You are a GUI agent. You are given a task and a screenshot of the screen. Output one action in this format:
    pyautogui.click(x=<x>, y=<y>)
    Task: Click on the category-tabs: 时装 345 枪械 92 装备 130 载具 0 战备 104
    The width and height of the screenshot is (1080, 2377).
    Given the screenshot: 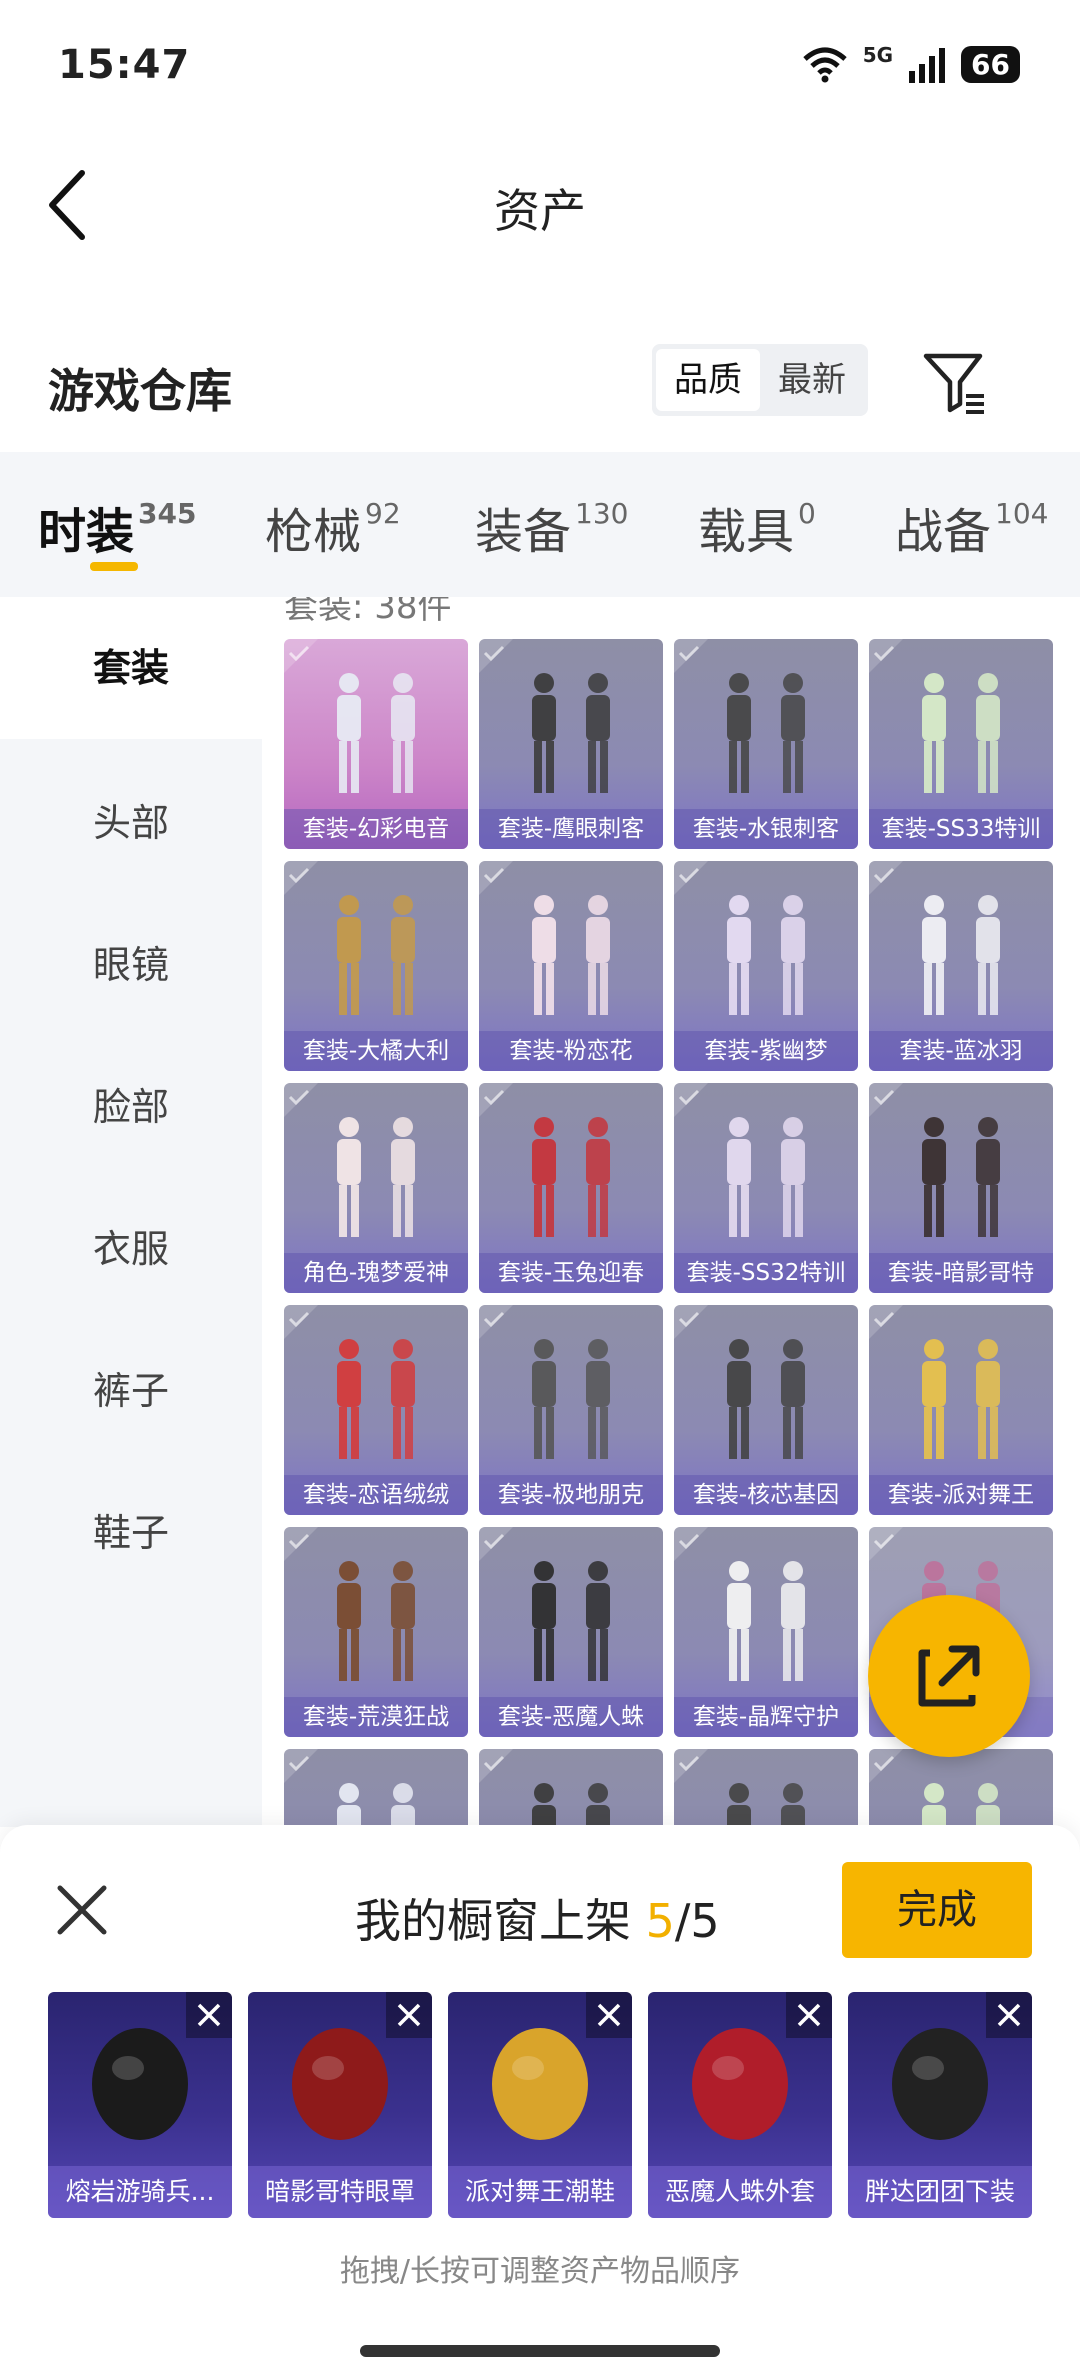 What is the action you would take?
    pyautogui.click(x=540, y=524)
    